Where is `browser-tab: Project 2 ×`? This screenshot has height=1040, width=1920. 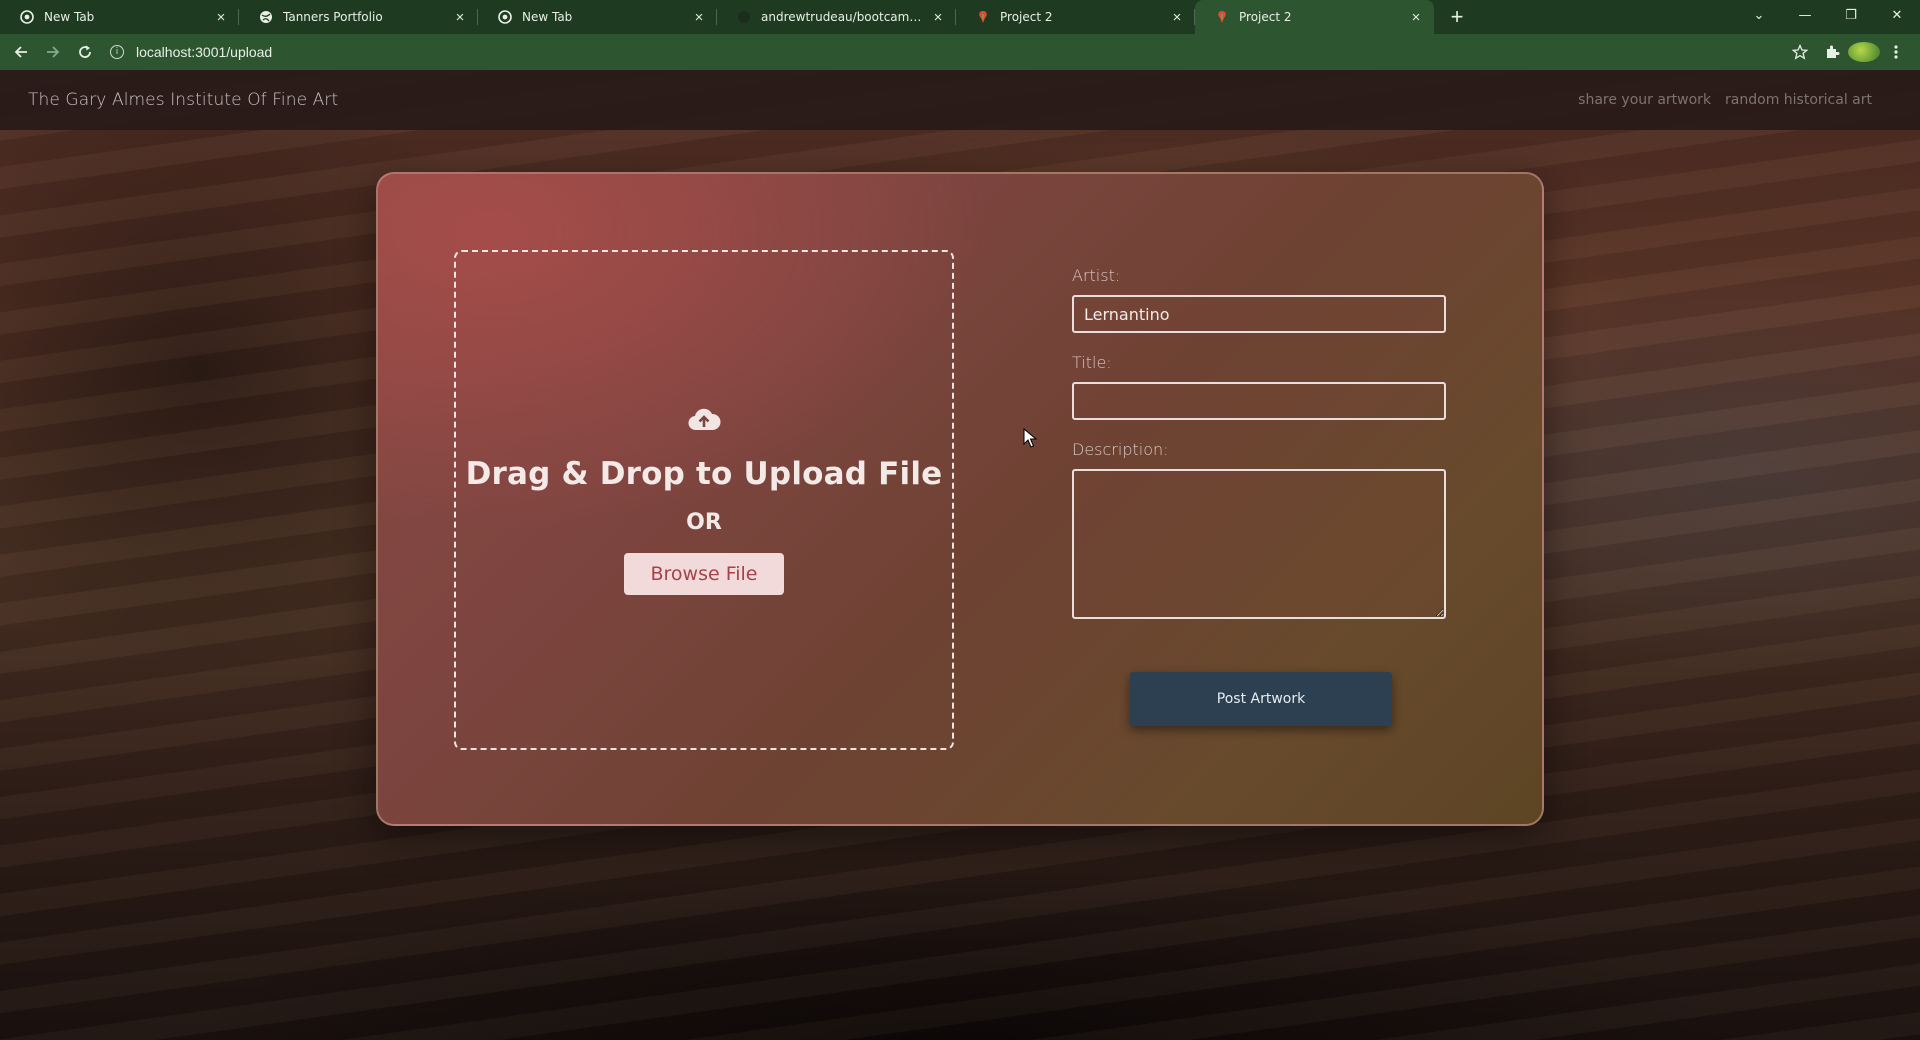
browser-tab: Project 2 × is located at coordinates (1075, 17).